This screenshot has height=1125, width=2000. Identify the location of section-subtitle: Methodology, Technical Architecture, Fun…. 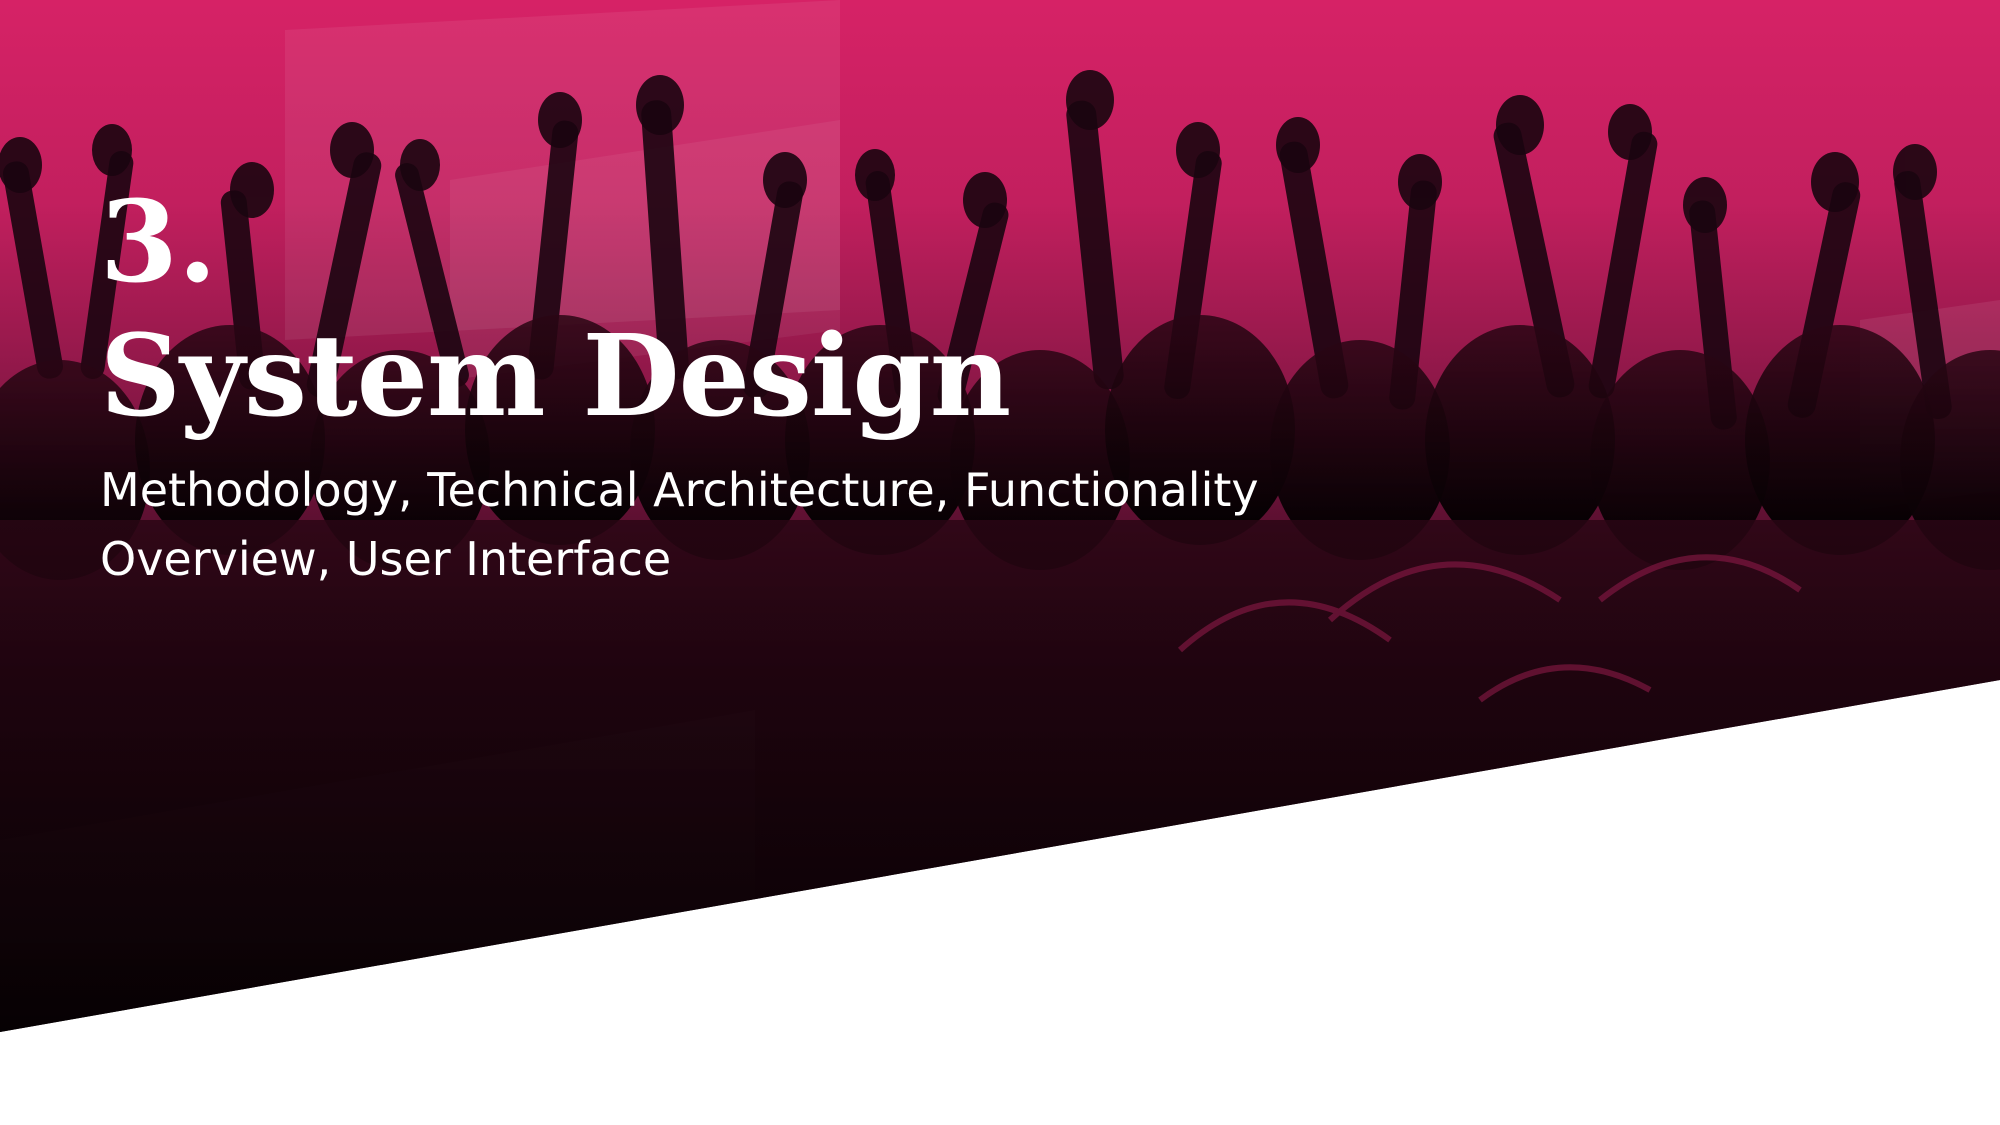
(679, 524).